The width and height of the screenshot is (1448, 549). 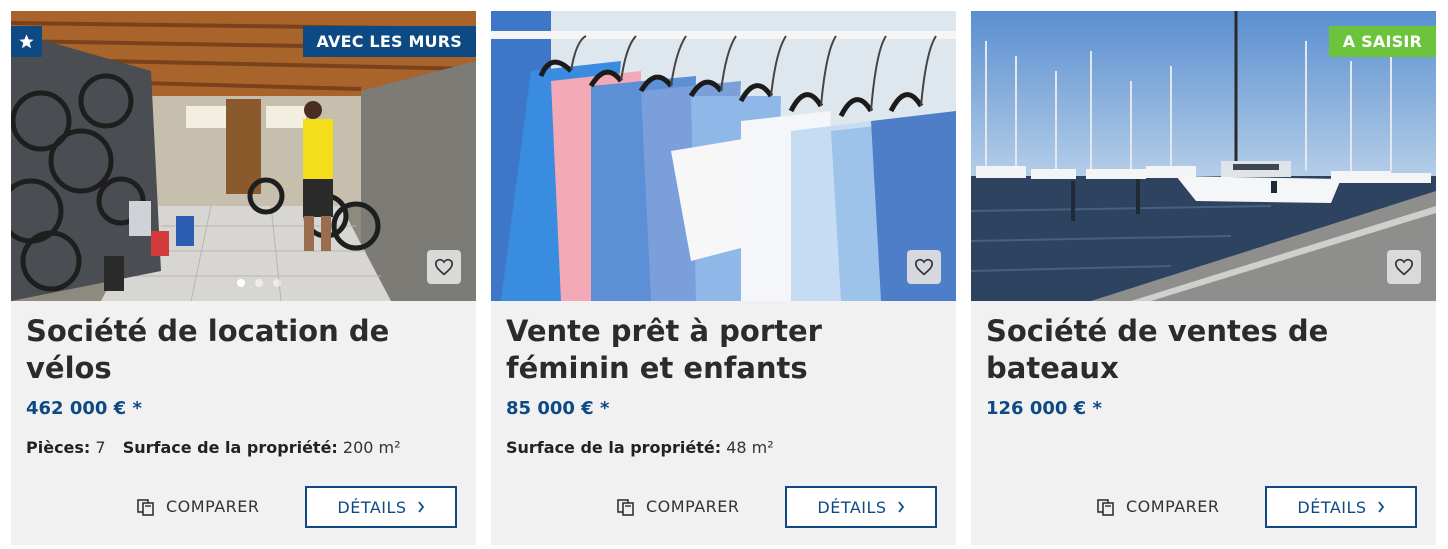 I want to click on listing-specs: Surface de la propriété: 48 m², so click(x=640, y=447).